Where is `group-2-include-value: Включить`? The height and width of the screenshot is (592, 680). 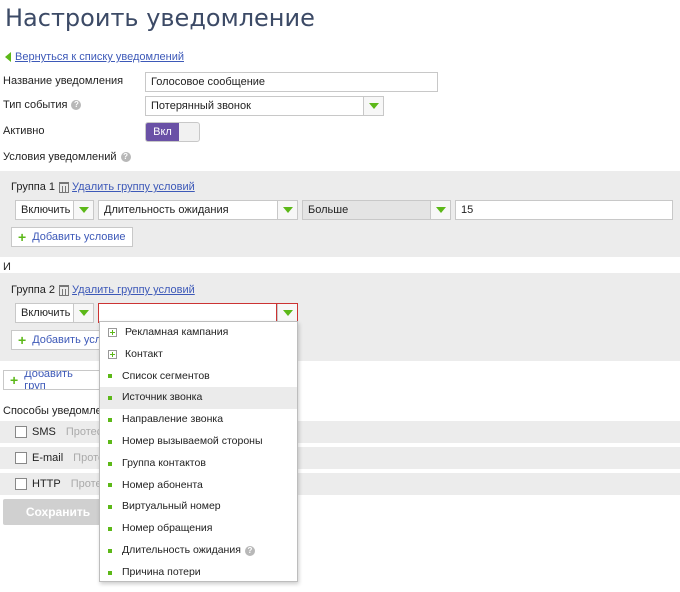
group-2-include-value: Включить is located at coordinates (46, 313).